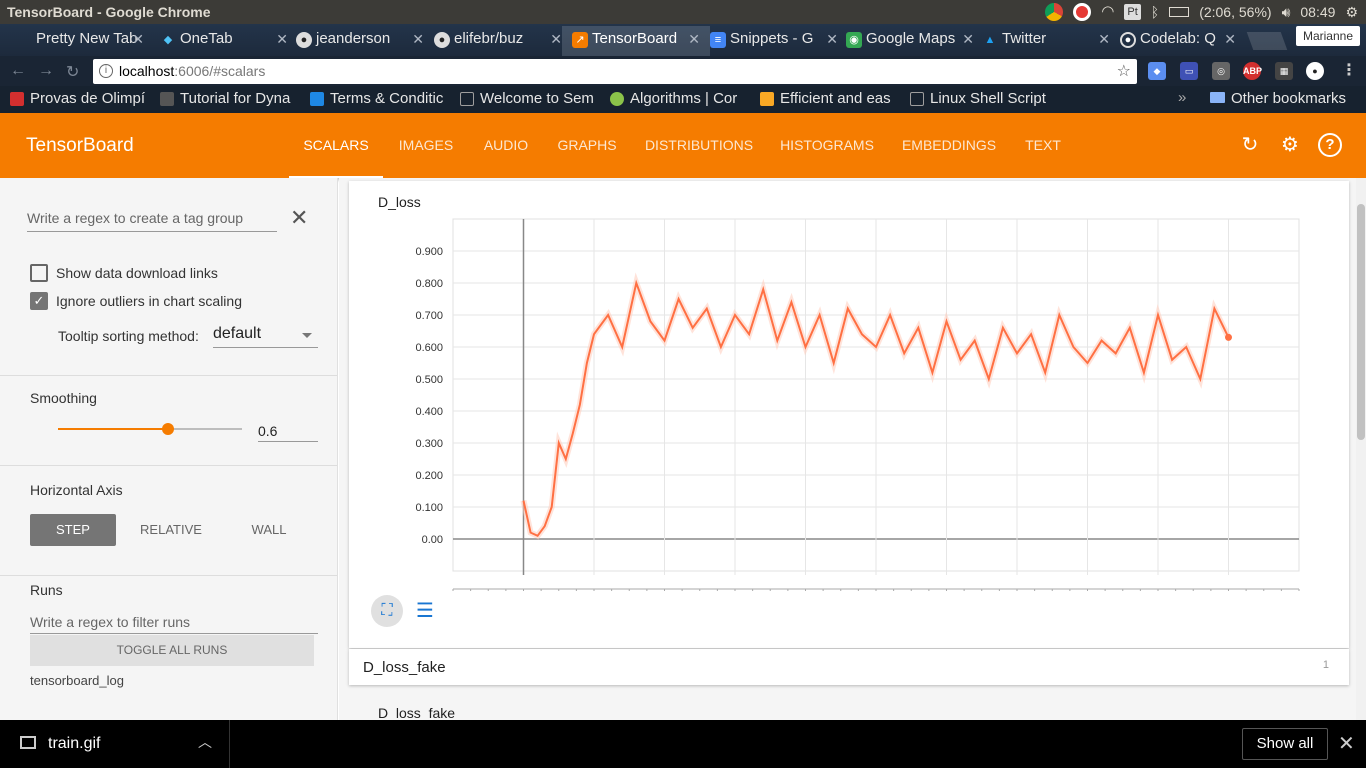  I want to click on slider-fill, so click(113, 429).